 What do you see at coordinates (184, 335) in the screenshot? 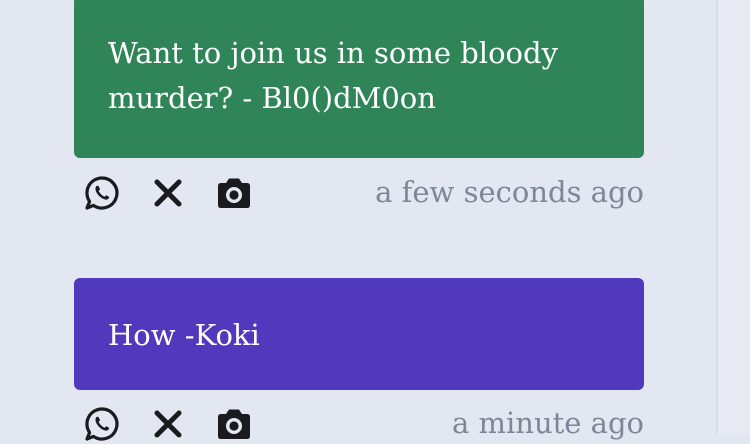
I see `message-text: How -Koki` at bounding box center [184, 335].